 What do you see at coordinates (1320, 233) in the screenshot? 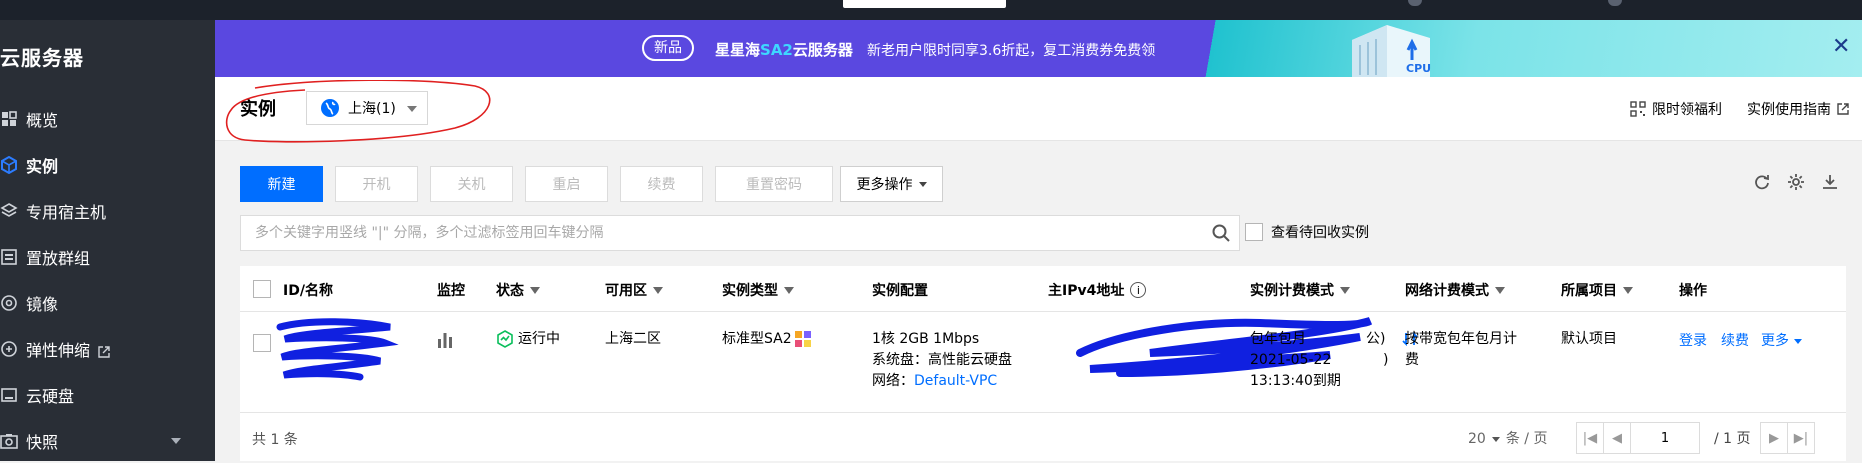
I see `recycle-label: 查看待回收实例` at bounding box center [1320, 233].